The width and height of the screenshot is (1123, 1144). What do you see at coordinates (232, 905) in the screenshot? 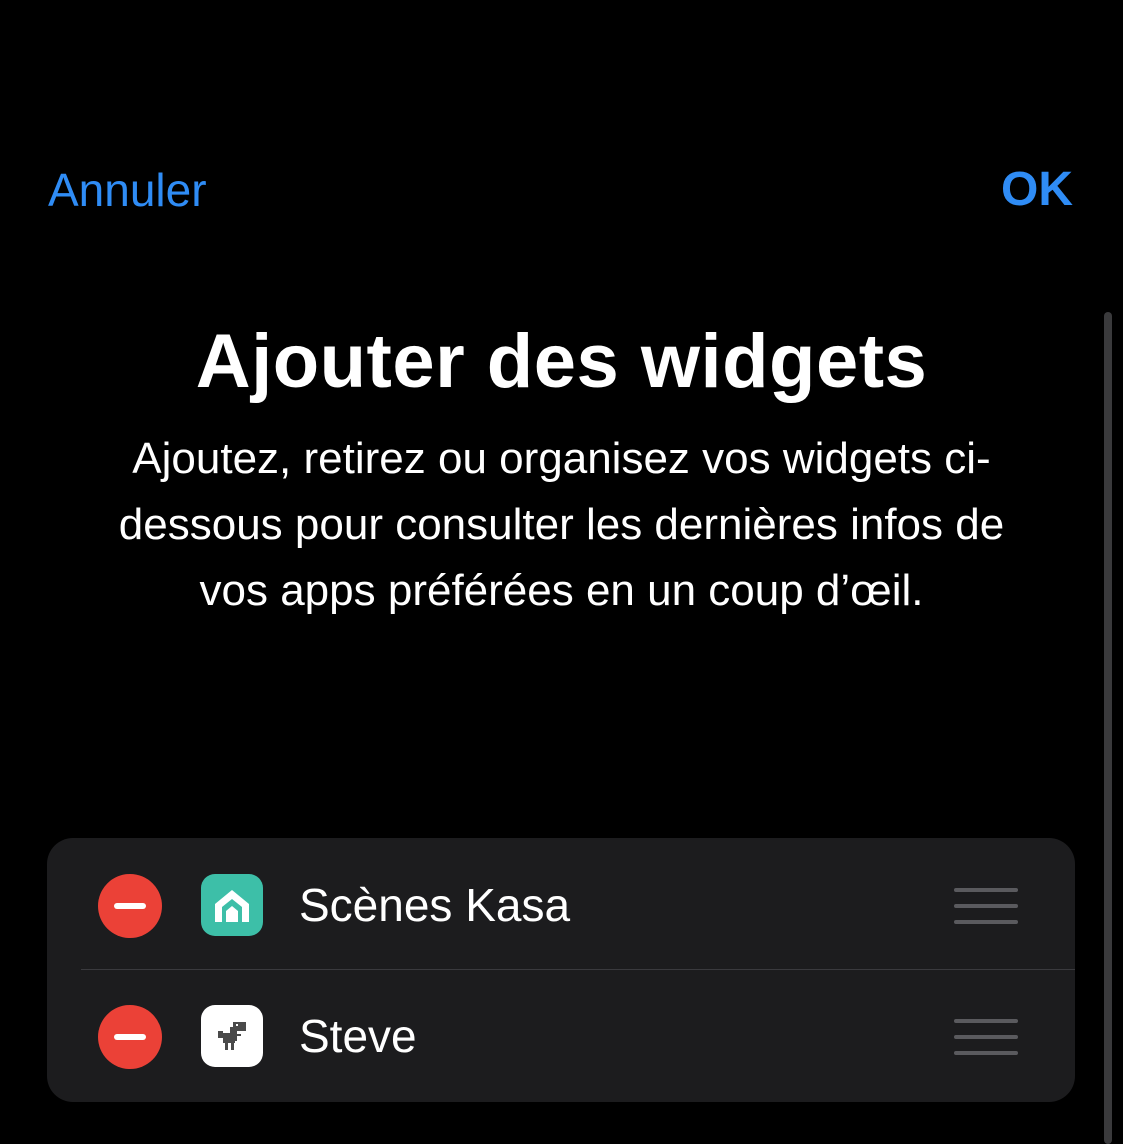
I see `kasa-app-icon` at bounding box center [232, 905].